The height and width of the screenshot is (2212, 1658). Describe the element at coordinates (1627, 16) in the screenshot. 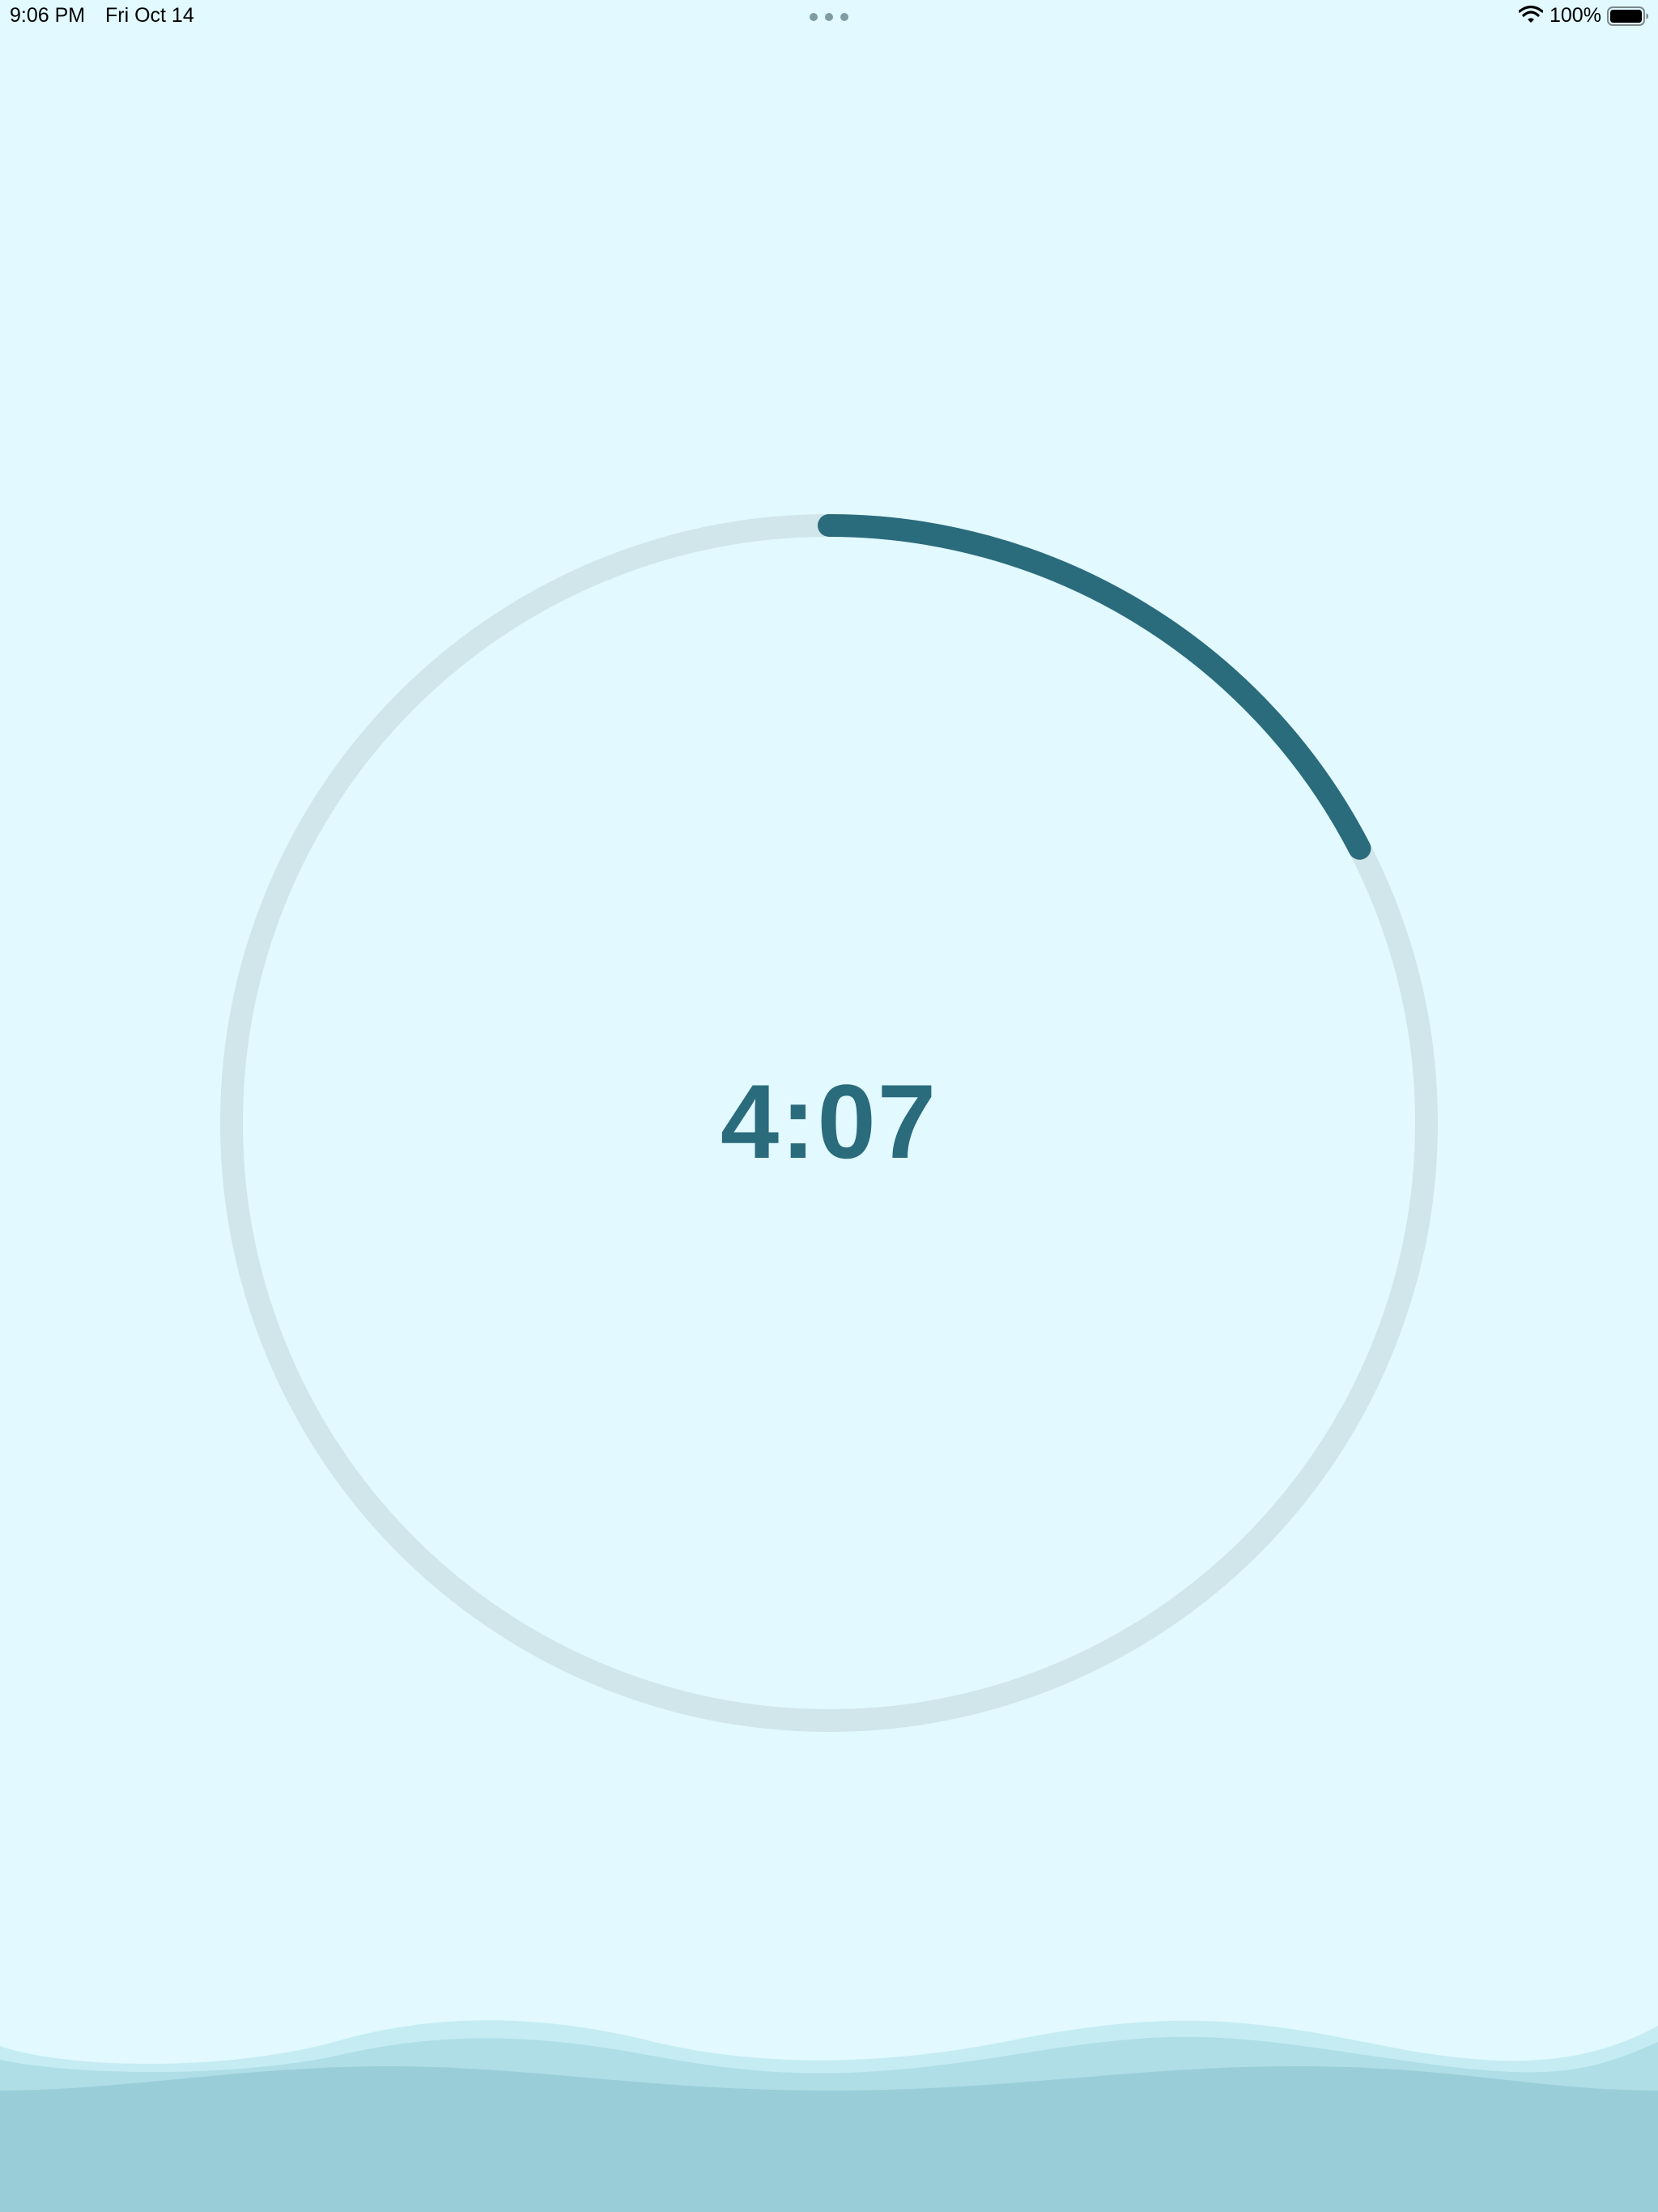

I see `battery-icon` at that location.